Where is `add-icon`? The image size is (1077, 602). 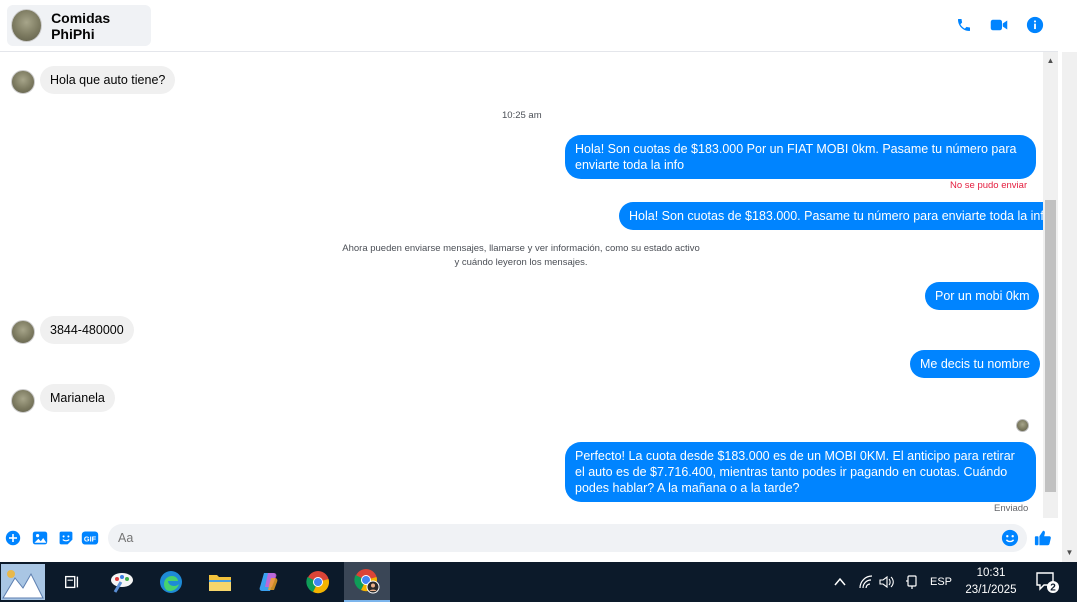 add-icon is located at coordinates (13, 538).